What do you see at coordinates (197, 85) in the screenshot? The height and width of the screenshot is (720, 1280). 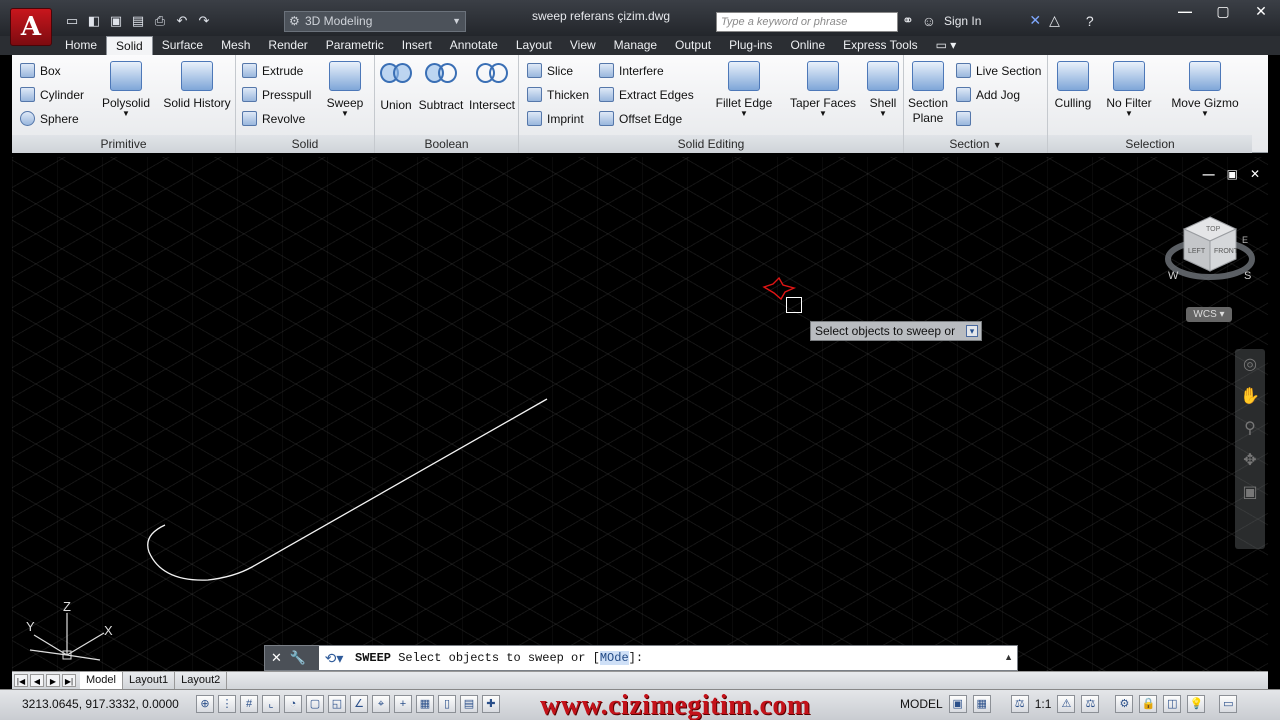 I see `solid-history-button: Solid History` at bounding box center [197, 85].